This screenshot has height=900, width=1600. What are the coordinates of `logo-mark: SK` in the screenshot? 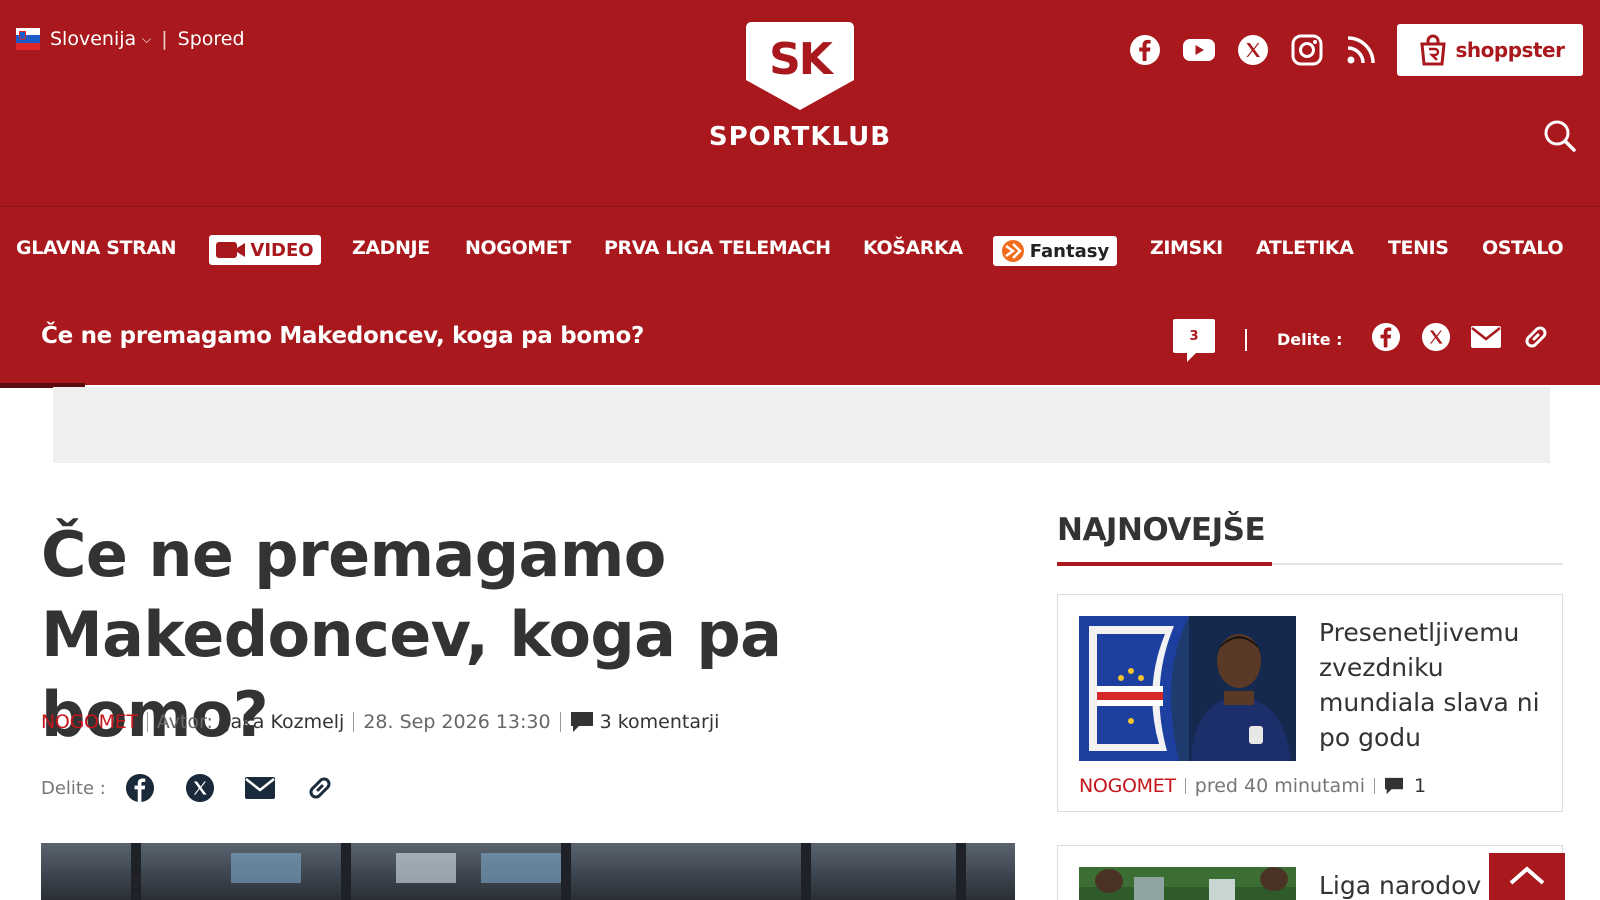 It's located at (802, 59).